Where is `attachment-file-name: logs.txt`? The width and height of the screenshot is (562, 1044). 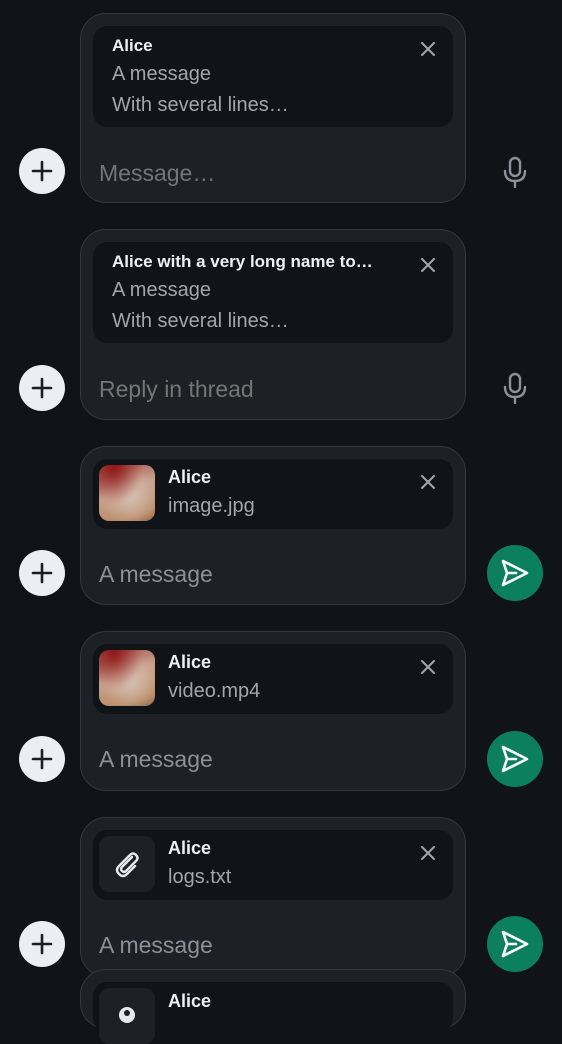
attachment-file-name: logs.txt is located at coordinates (200, 877).